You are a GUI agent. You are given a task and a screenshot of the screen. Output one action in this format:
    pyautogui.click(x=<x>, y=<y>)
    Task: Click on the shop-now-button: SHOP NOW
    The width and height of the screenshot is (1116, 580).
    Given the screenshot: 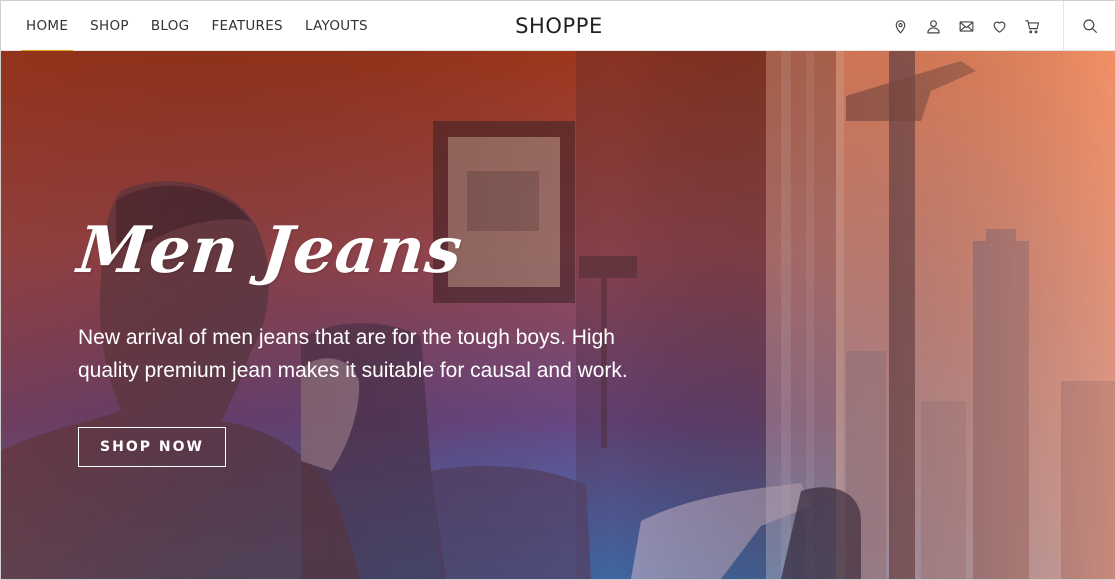 What is the action you would take?
    pyautogui.click(x=152, y=447)
    